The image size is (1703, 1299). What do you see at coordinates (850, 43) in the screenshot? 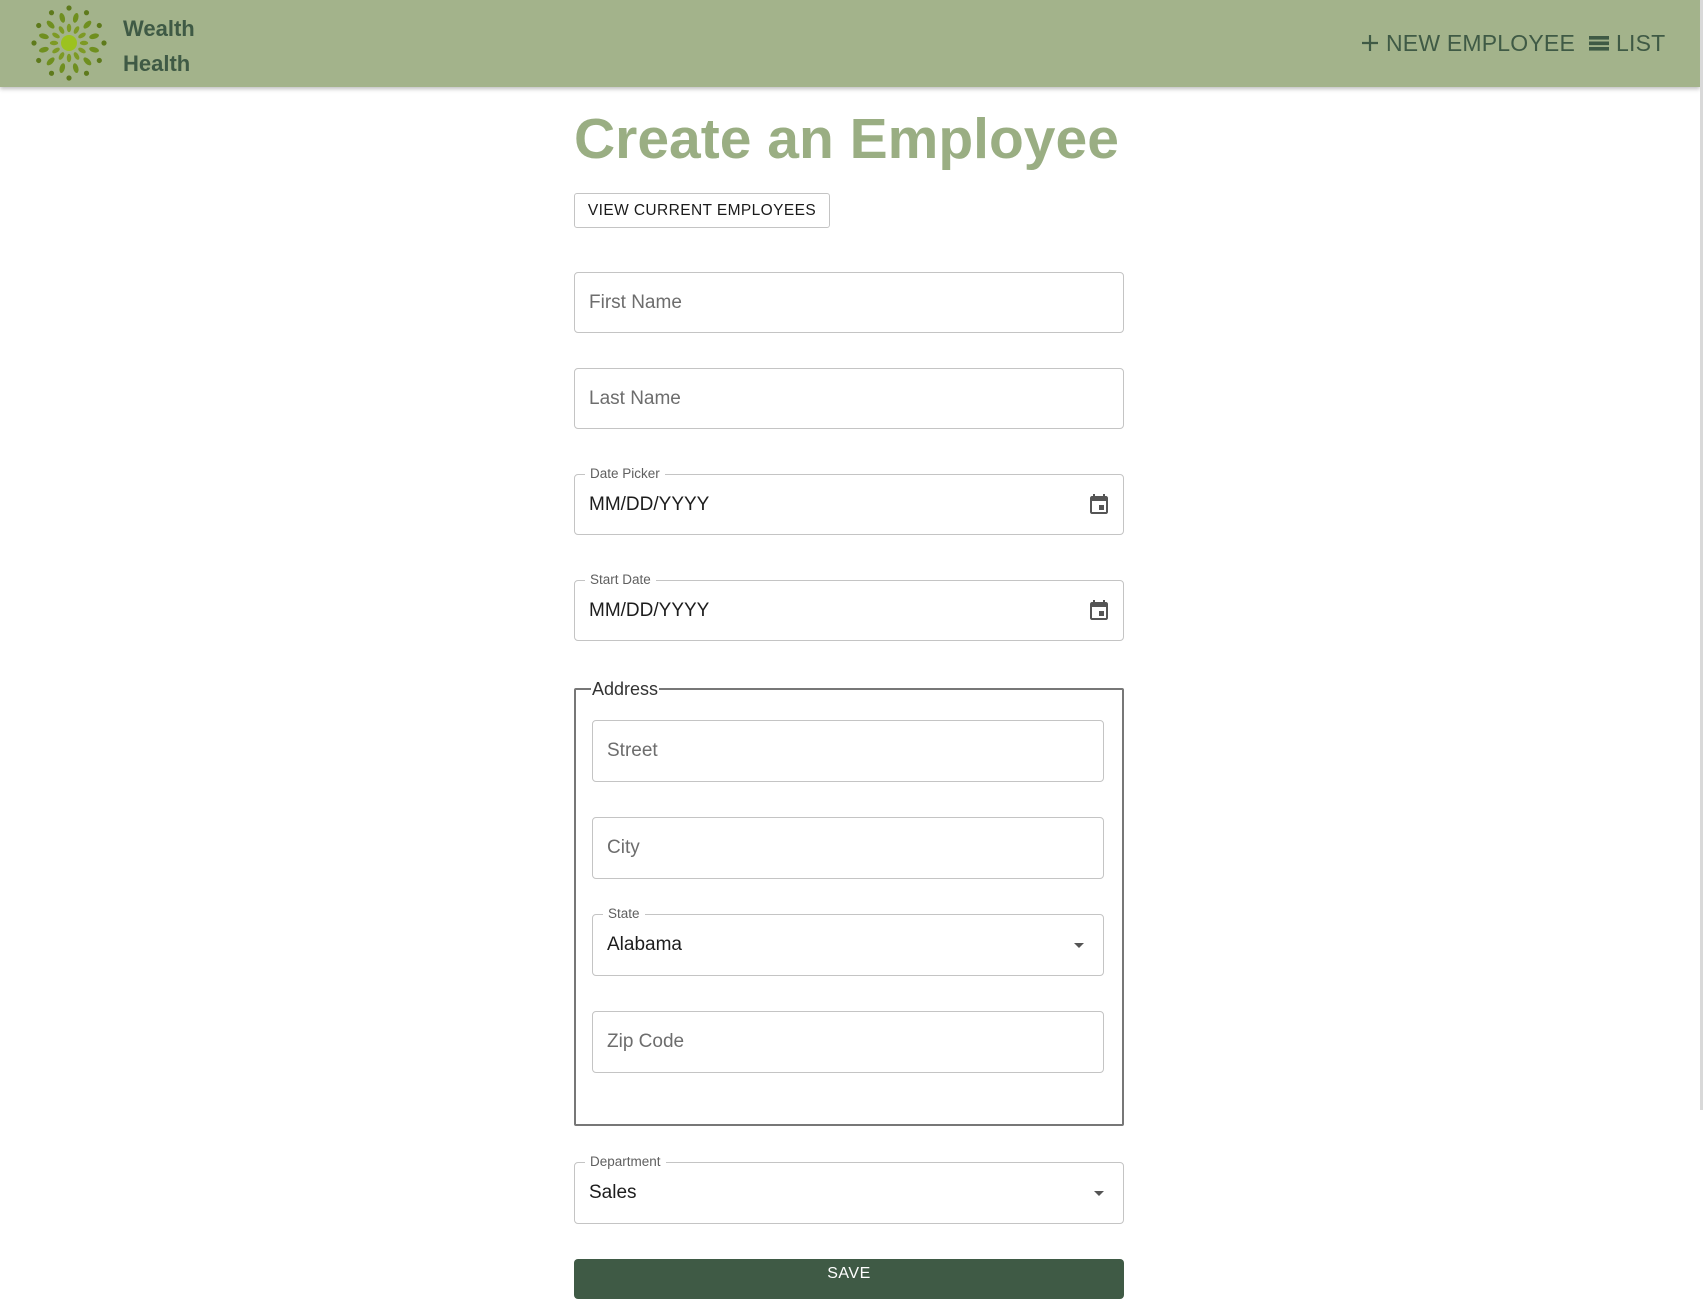
I see `top-navbar: Wealth Health NEW EMPLOYEE LIST` at bounding box center [850, 43].